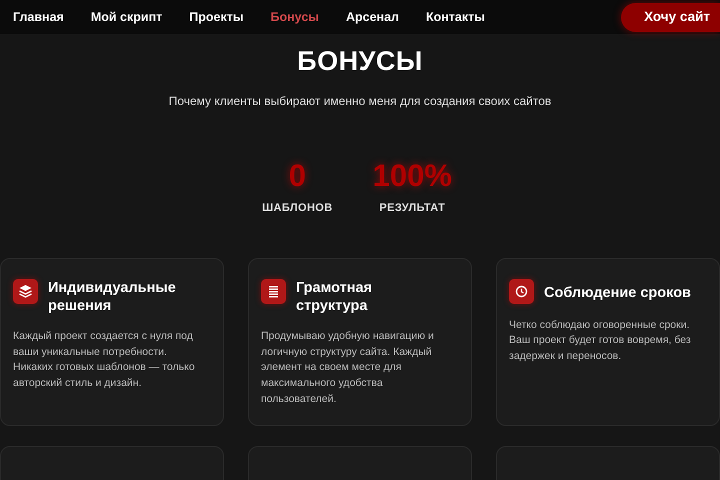 Image resolution: width=720 pixels, height=480 pixels. I want to click on list-icon, so click(273, 291).